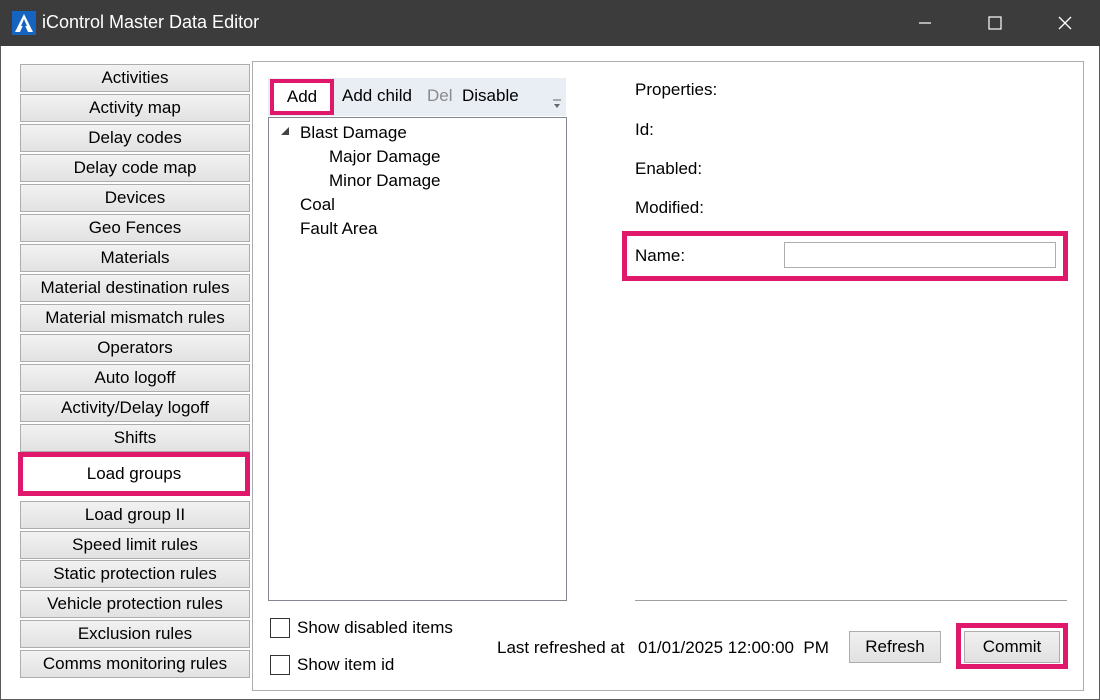 The width and height of the screenshot is (1100, 700). I want to click on disable-button: Disable, so click(490, 96).